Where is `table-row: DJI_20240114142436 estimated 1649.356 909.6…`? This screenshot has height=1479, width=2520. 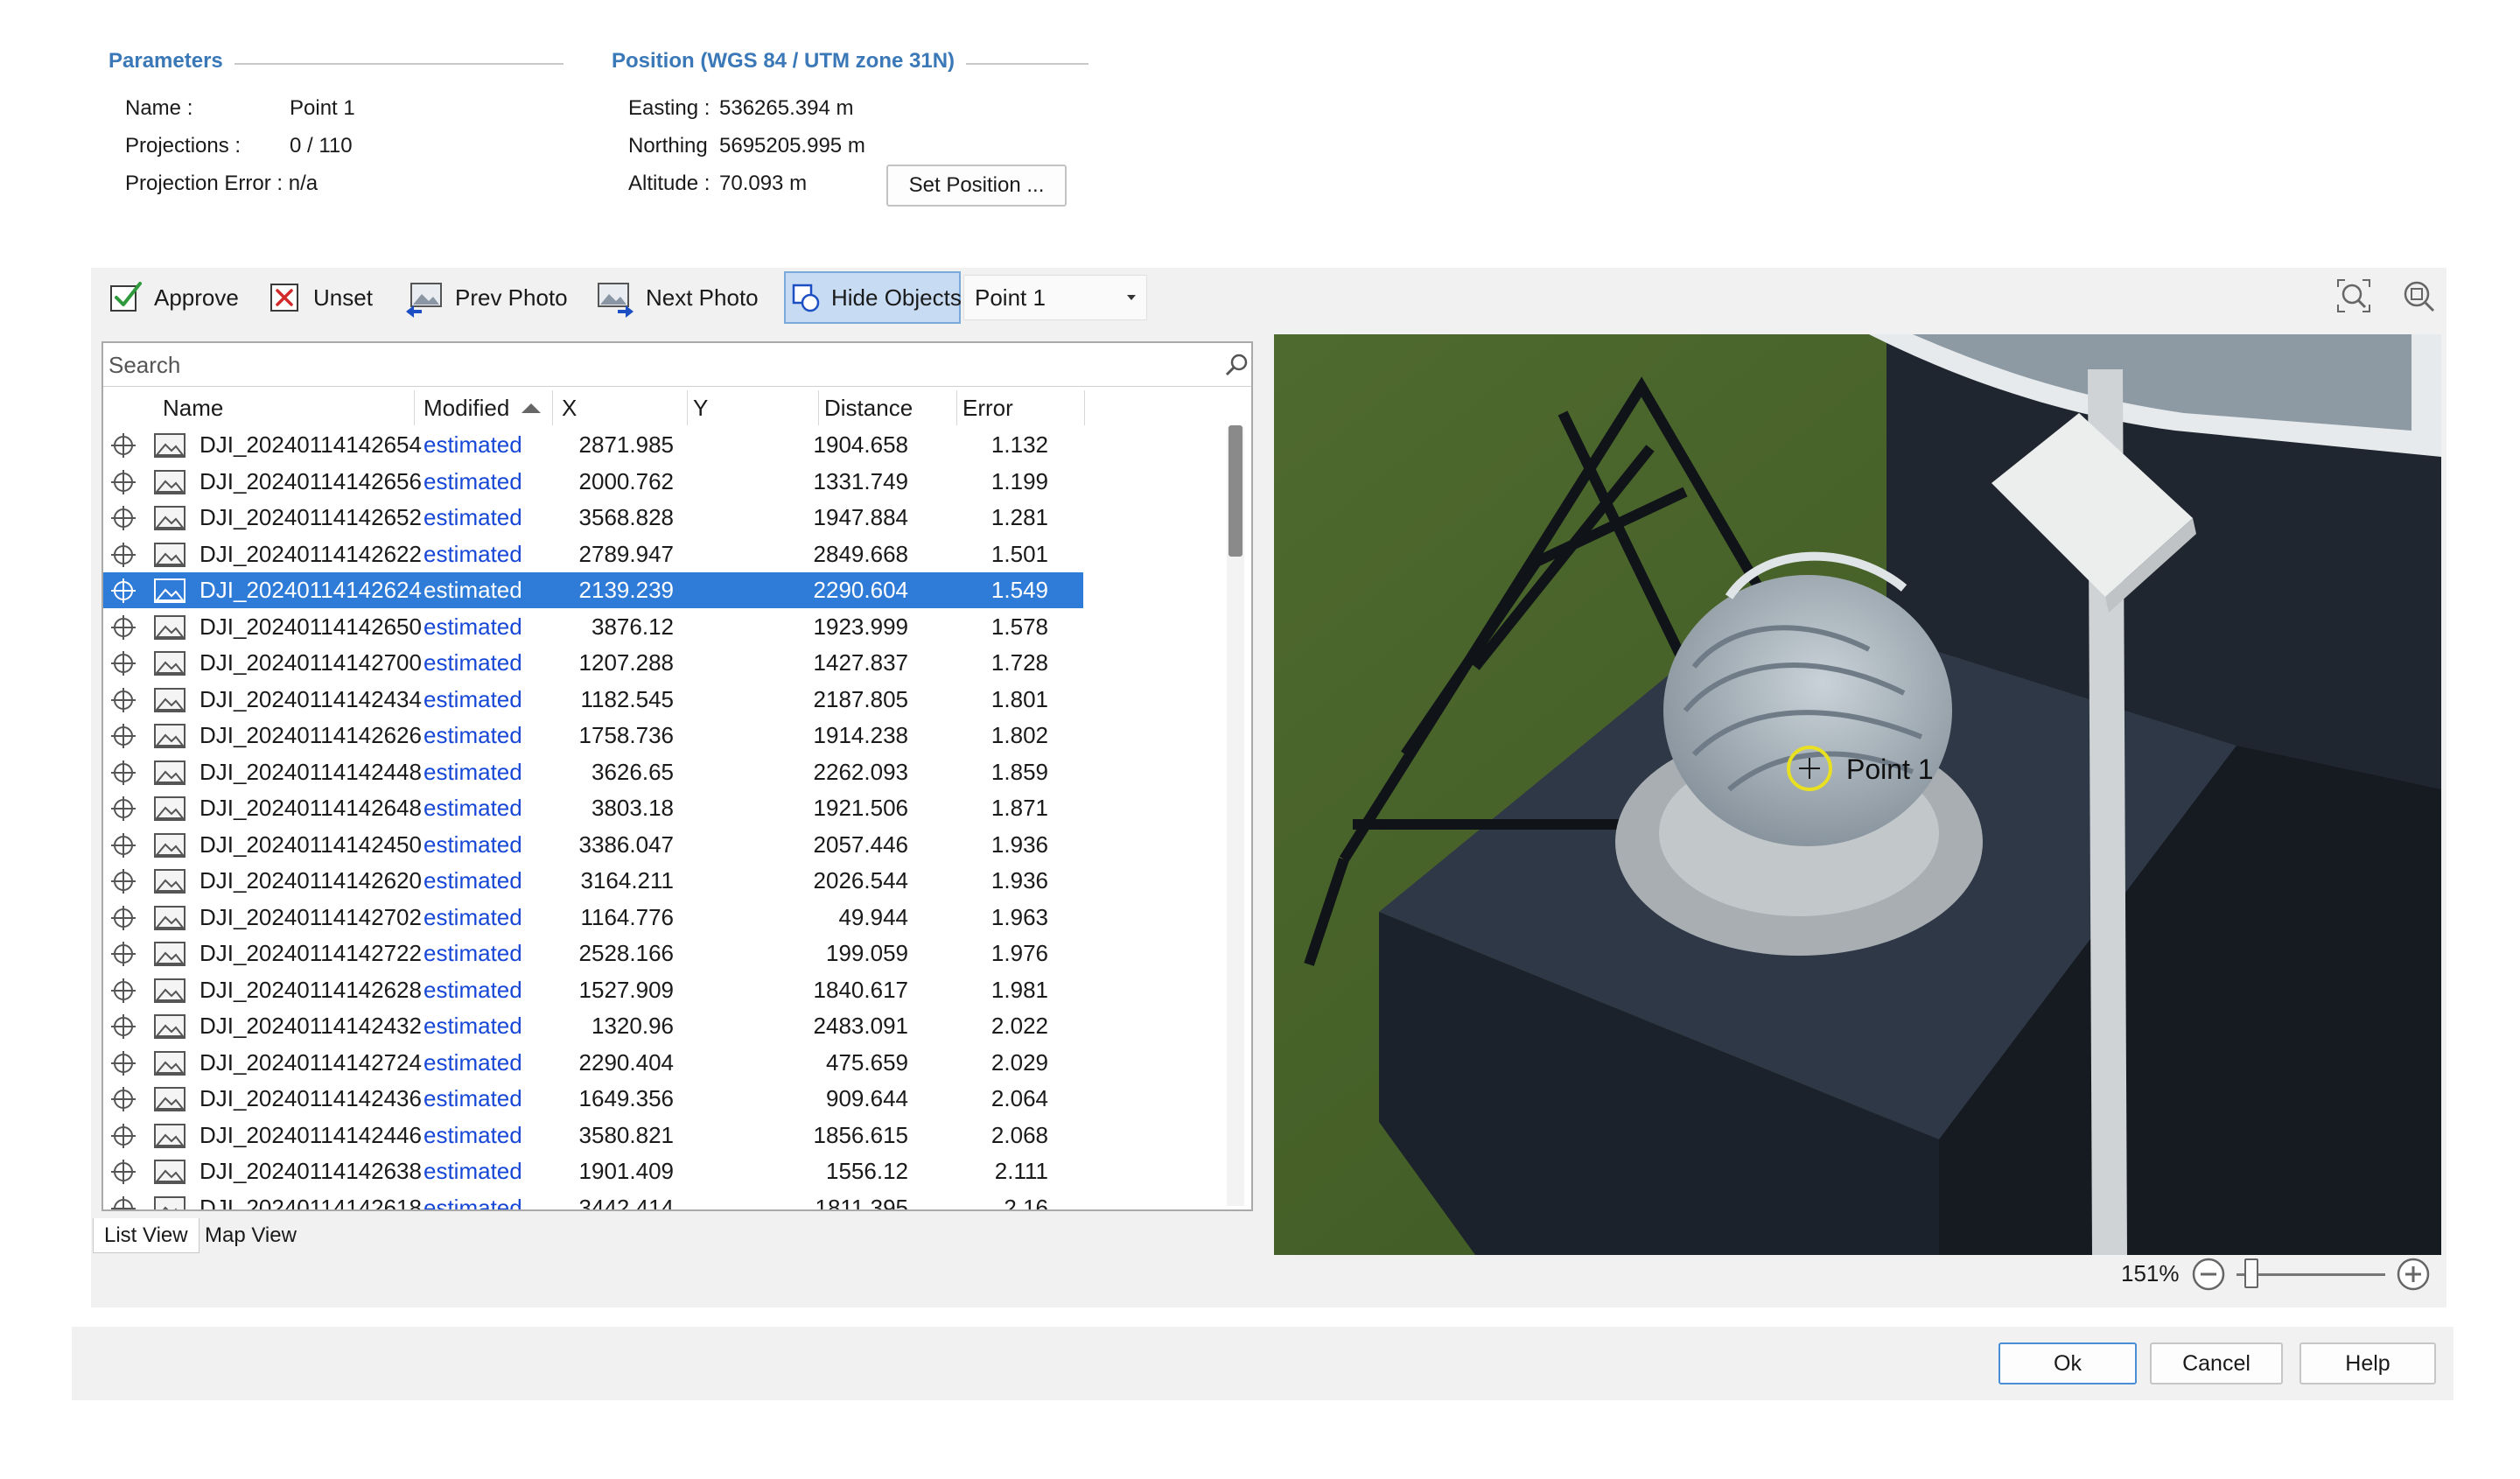
table-row: DJI_20240114142436 estimated 1649.356 909.6… is located at coordinates (593, 1099).